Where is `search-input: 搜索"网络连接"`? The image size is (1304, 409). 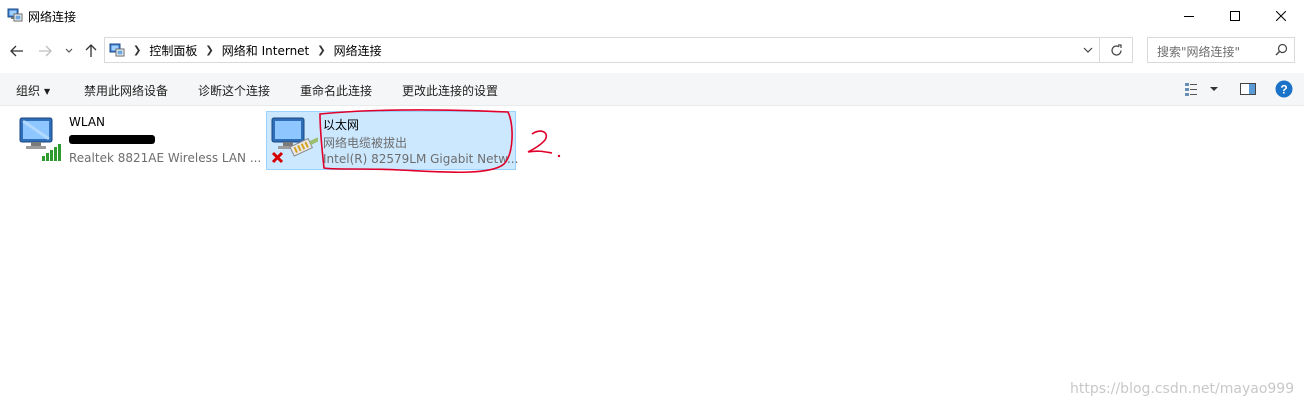
search-input: 搜索"网络连接" is located at coordinates (1221, 50).